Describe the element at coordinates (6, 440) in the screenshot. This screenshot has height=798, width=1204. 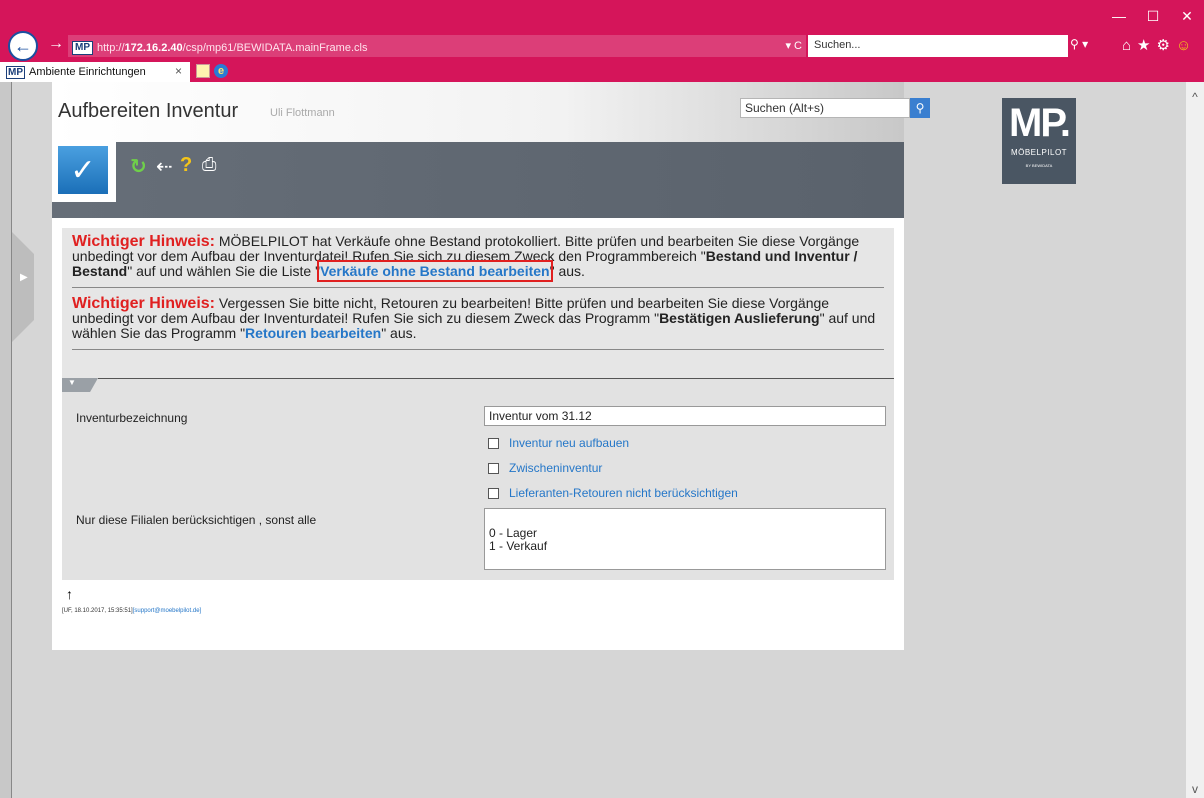
I see `left-border` at that location.